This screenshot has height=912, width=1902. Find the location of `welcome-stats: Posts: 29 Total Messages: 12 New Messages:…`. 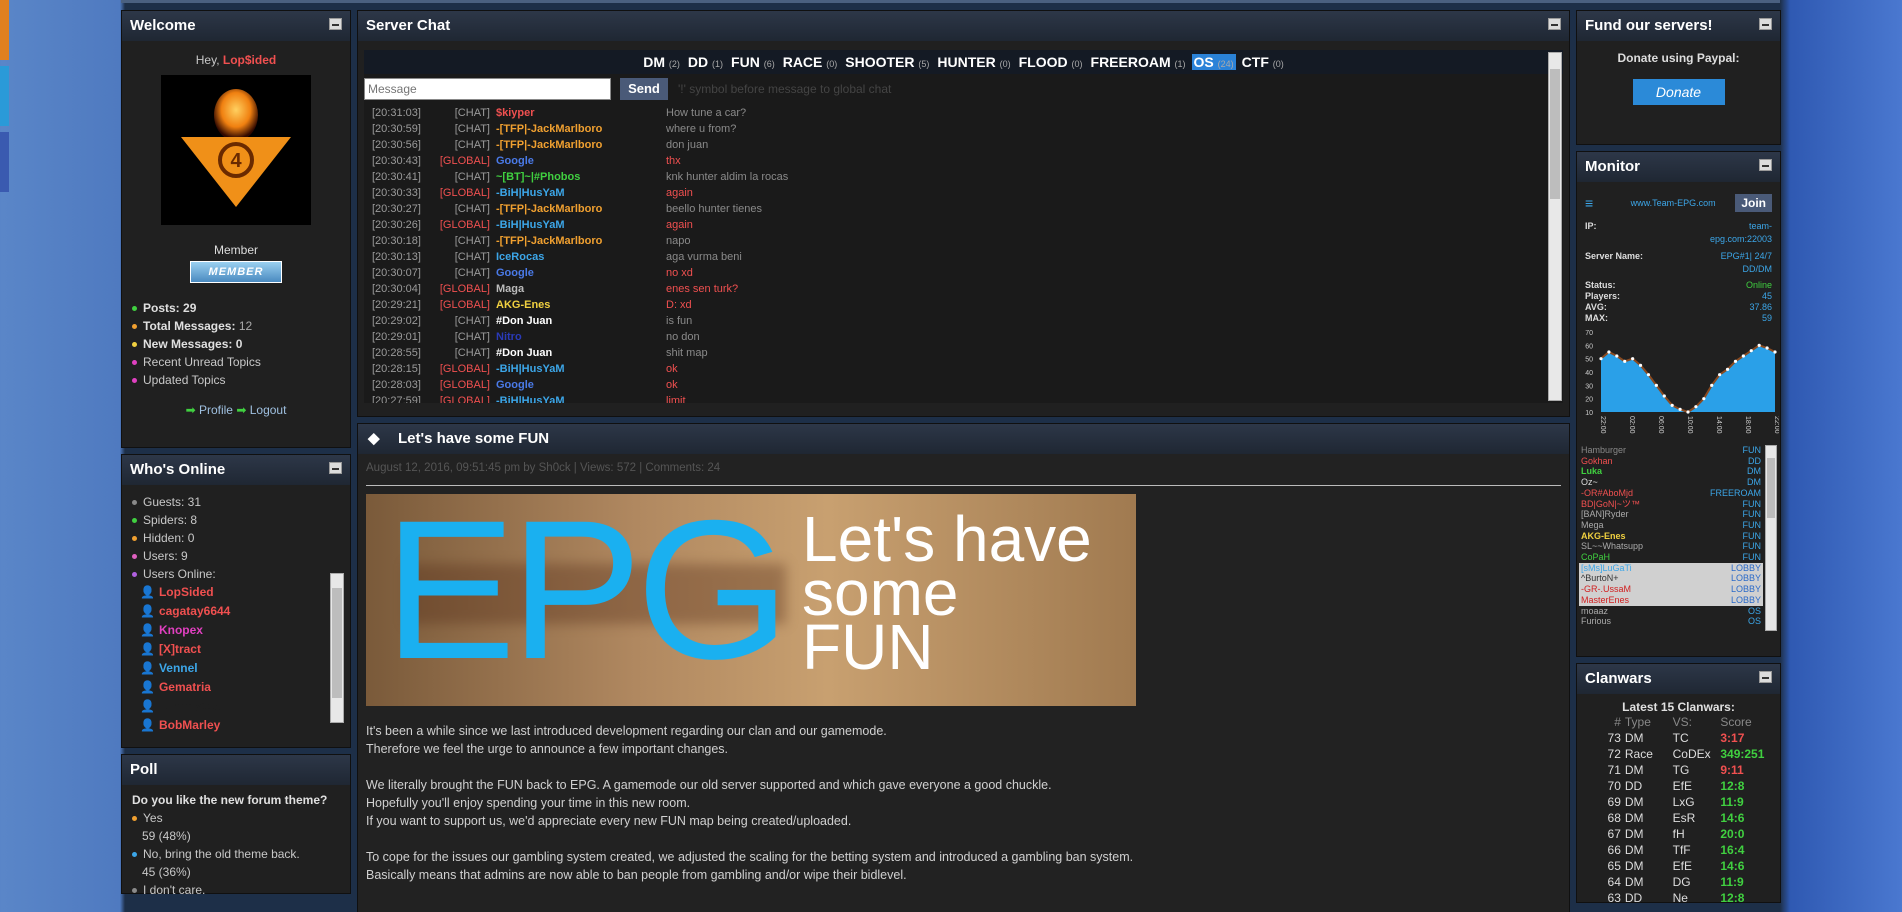

welcome-stats: Posts: 29 Total Messages: 12 New Messages:… is located at coordinates (236, 344).